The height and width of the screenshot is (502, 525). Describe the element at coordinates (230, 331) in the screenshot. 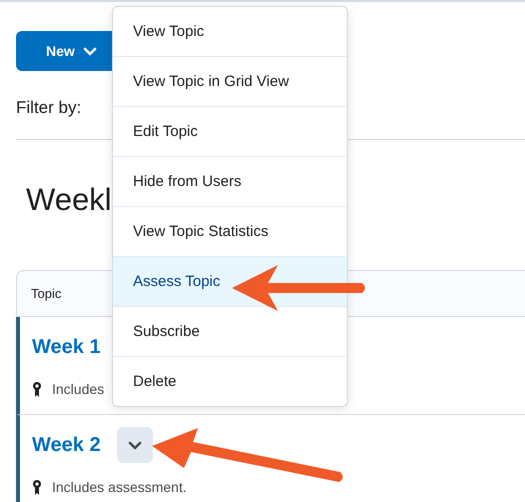

I see `menu-item: Subscribe` at that location.